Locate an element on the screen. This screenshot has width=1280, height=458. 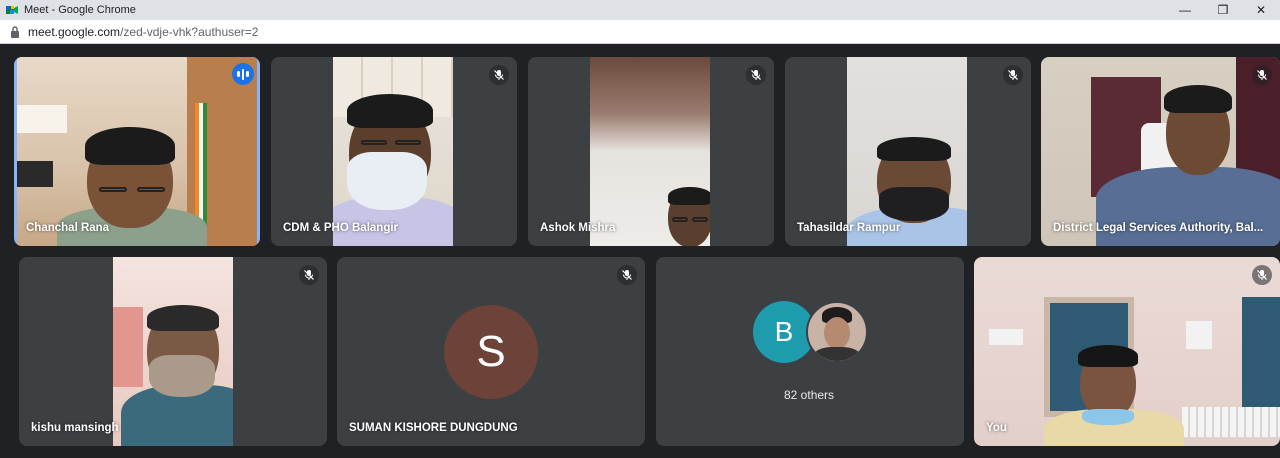
avatar: S is located at coordinates (491, 352).